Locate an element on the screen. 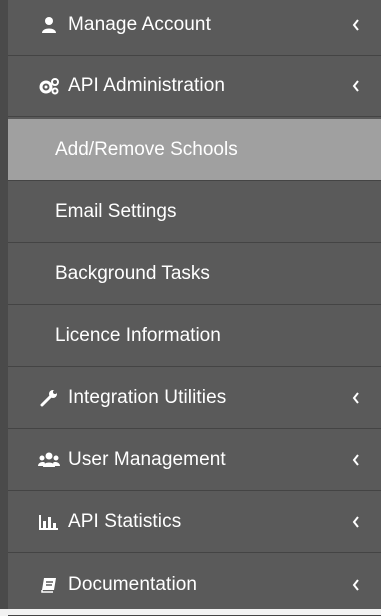 The image size is (381, 616). menu-item-documentation: Documentation is located at coordinates (194, 585).